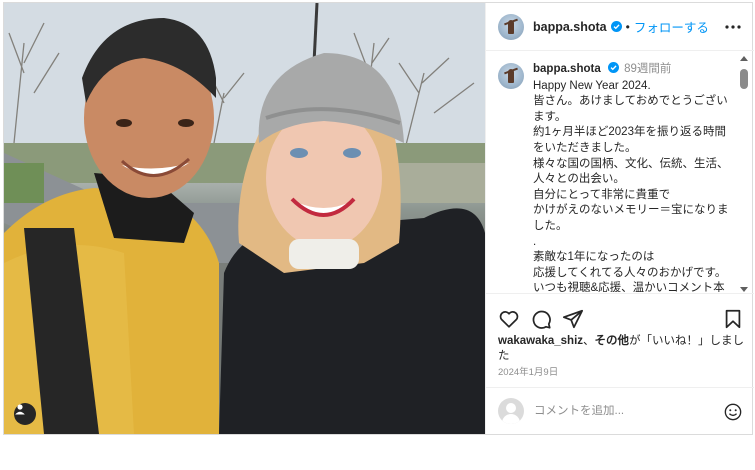  I want to click on caption-scrollbar, so click(744, 174).